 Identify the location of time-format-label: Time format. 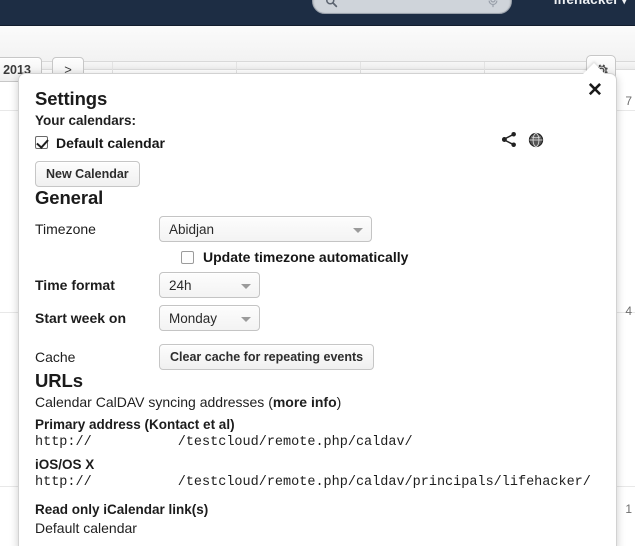
(75, 285).